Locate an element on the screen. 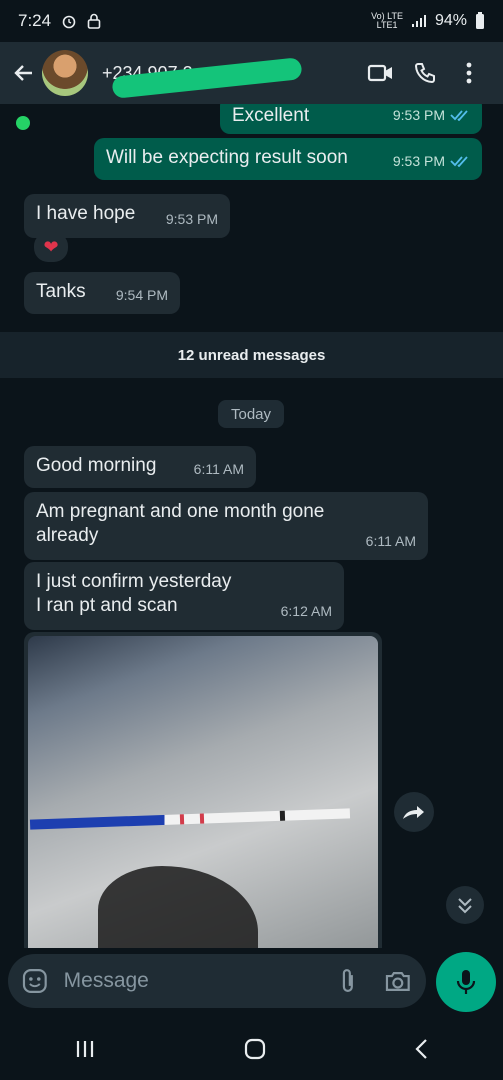 This screenshot has height=1080, width=503. test-strip is located at coordinates (190, 819).